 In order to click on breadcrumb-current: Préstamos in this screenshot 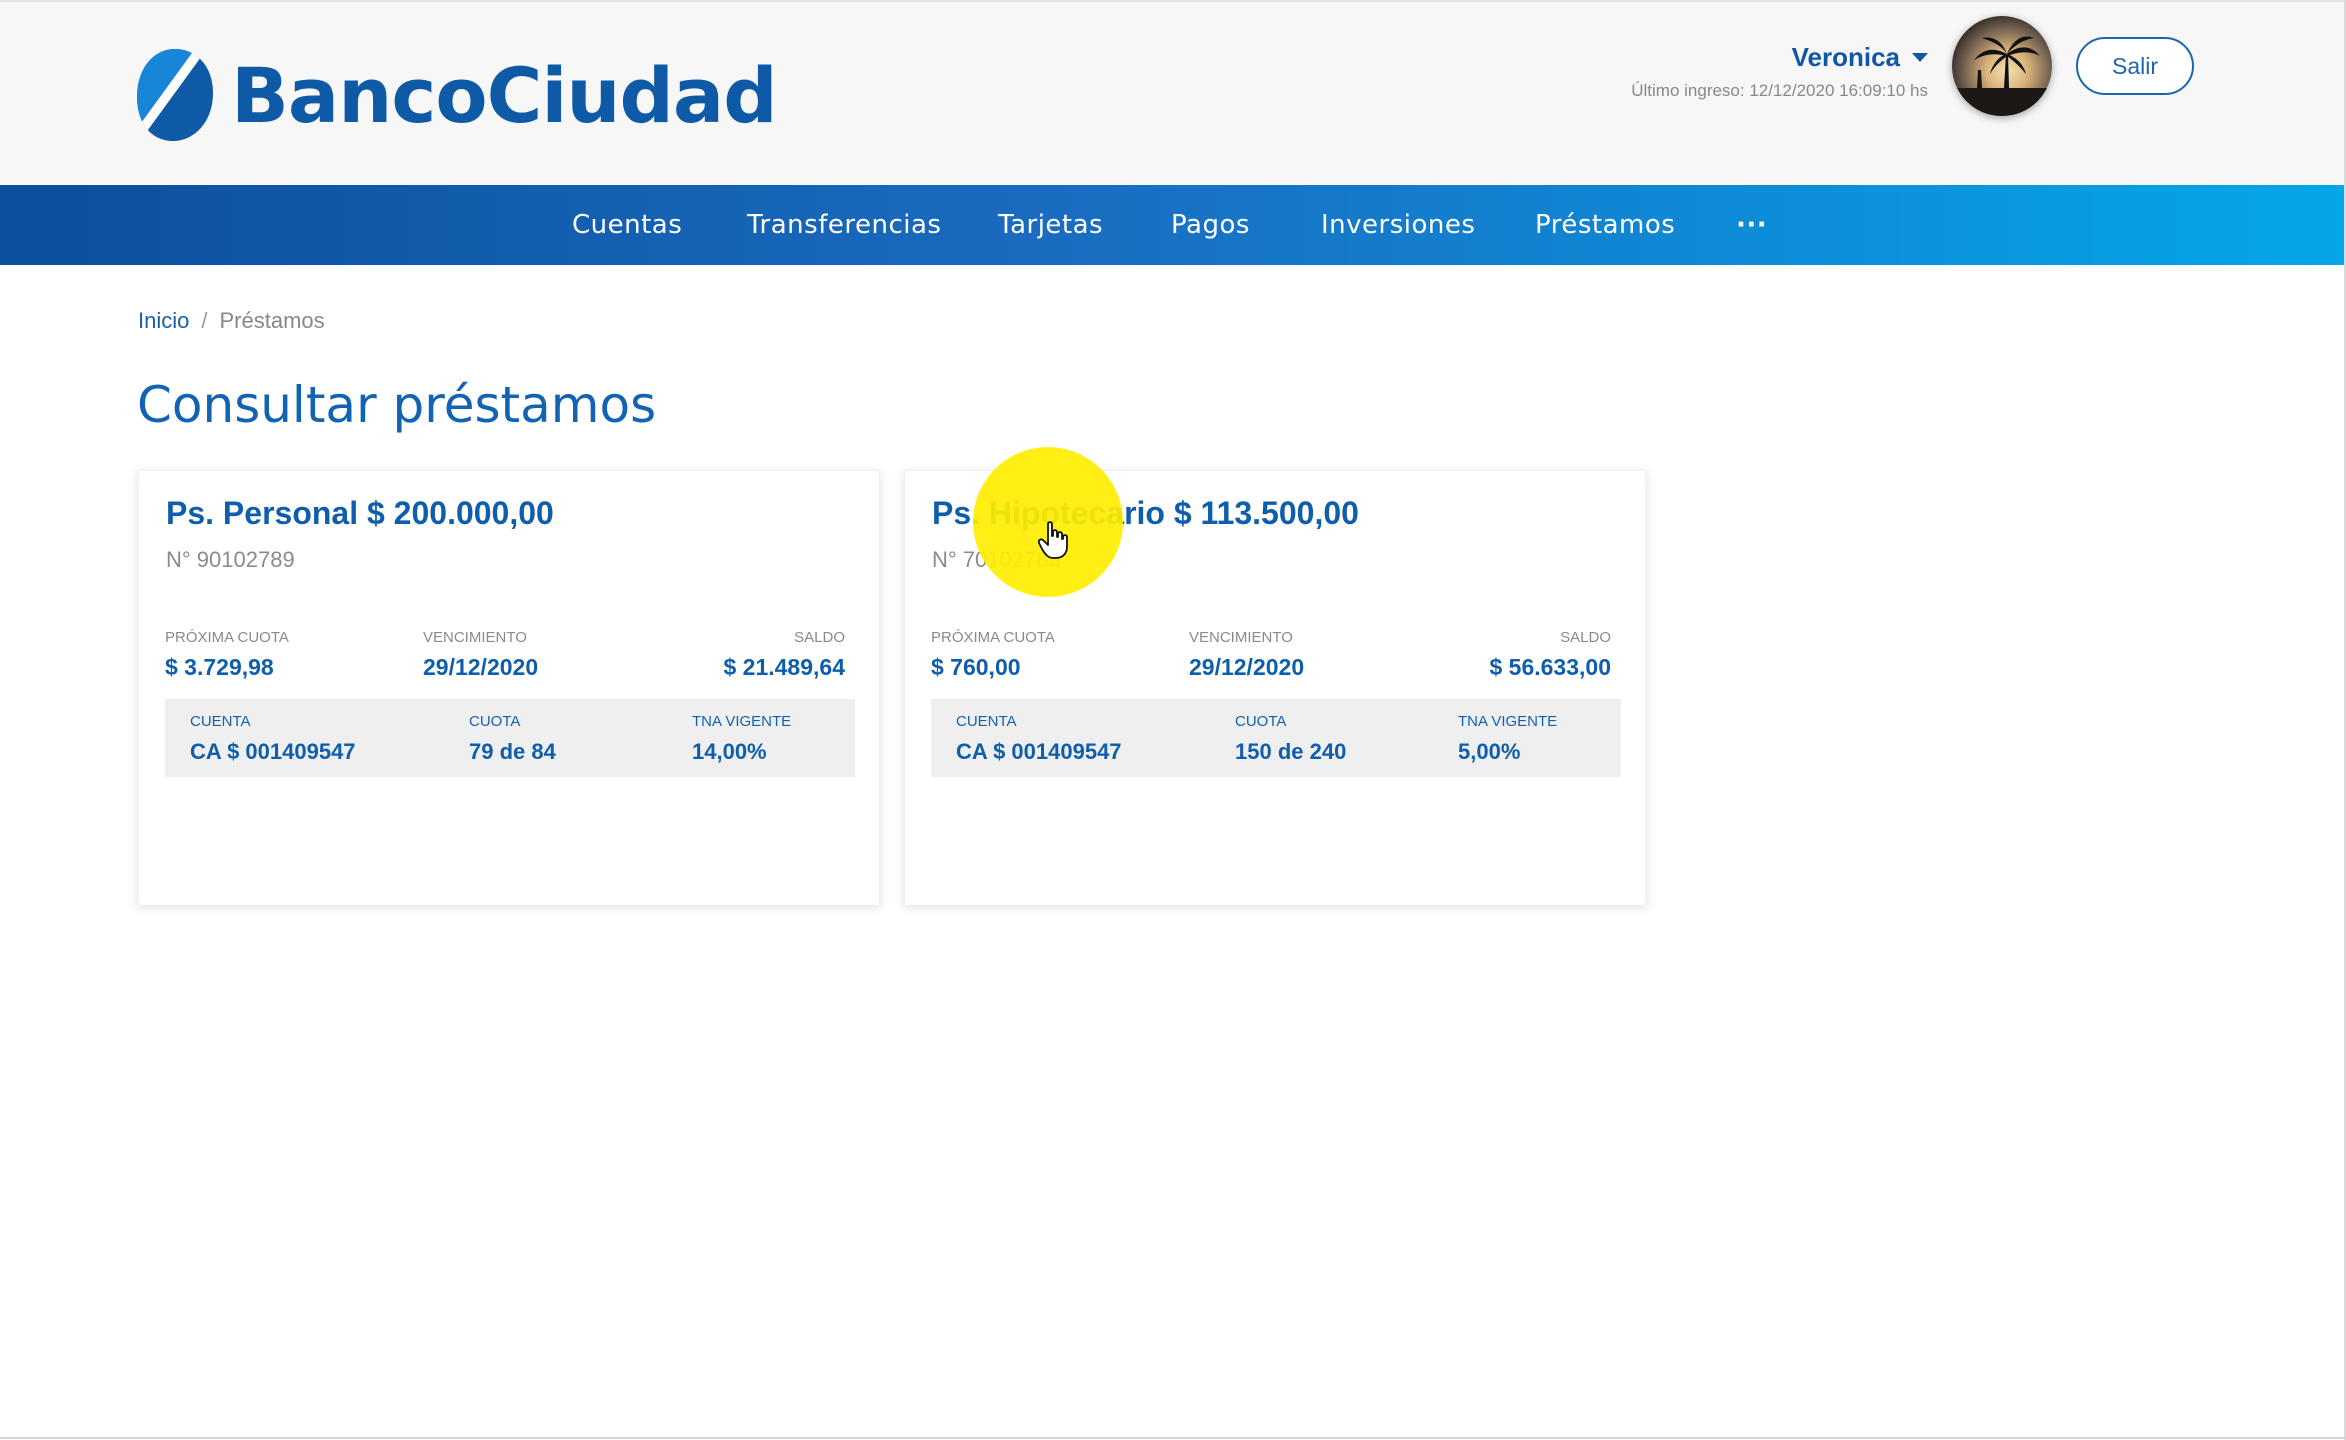, I will do `click(272, 320)`.